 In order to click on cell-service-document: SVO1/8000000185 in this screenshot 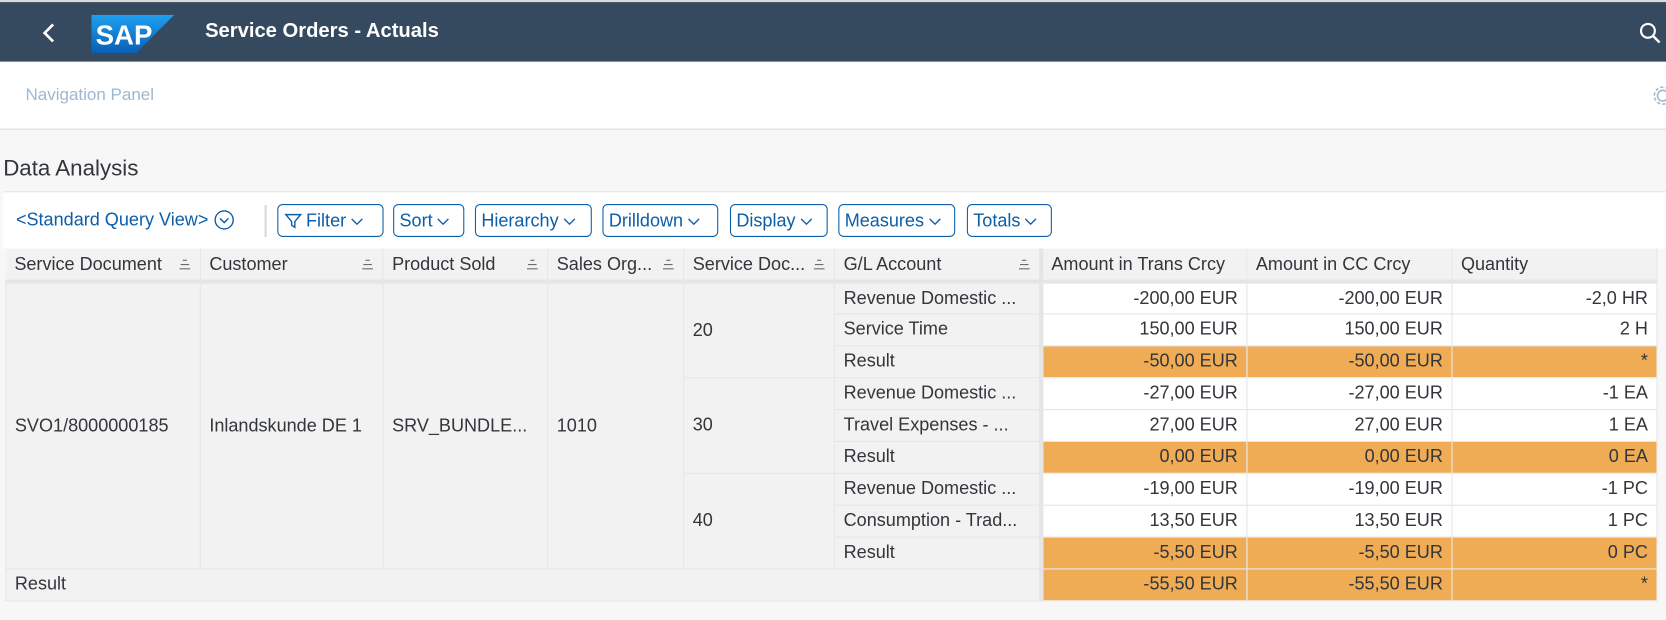, I will do `click(103, 425)`.